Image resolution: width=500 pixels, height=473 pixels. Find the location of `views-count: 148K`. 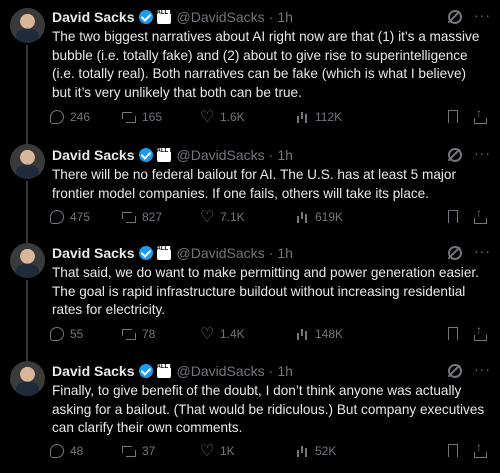

views-count: 148K is located at coordinates (329, 334).